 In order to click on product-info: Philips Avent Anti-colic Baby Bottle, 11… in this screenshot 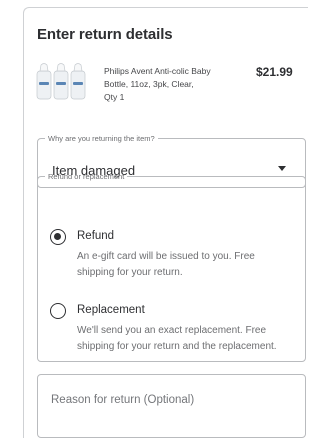, I will do `click(169, 84)`.